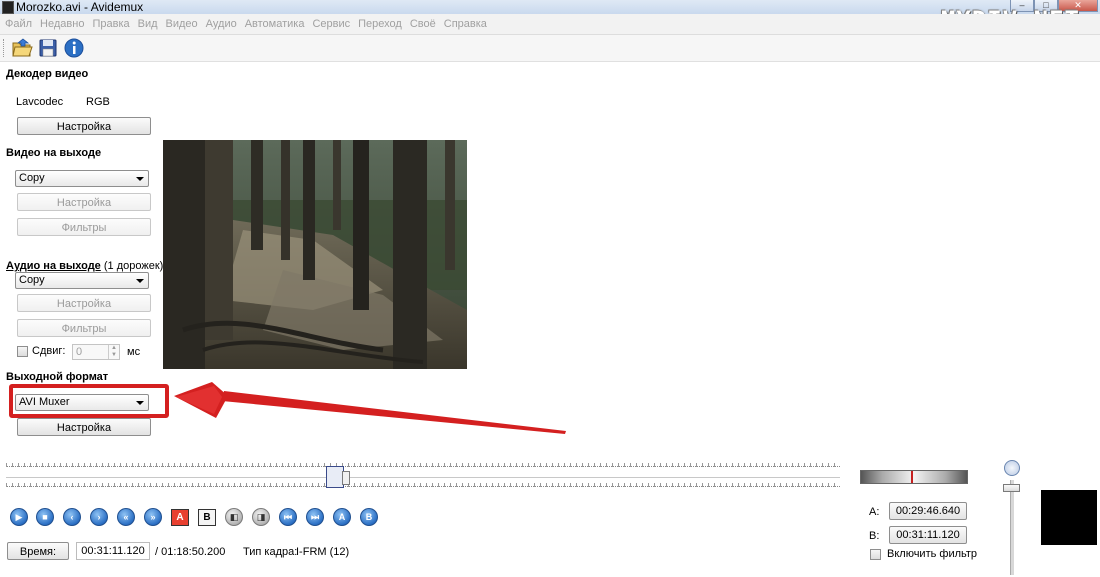 The width and height of the screenshot is (1100, 577). What do you see at coordinates (72, 517) in the screenshot?
I see `previous-frame-icon: ‹` at bounding box center [72, 517].